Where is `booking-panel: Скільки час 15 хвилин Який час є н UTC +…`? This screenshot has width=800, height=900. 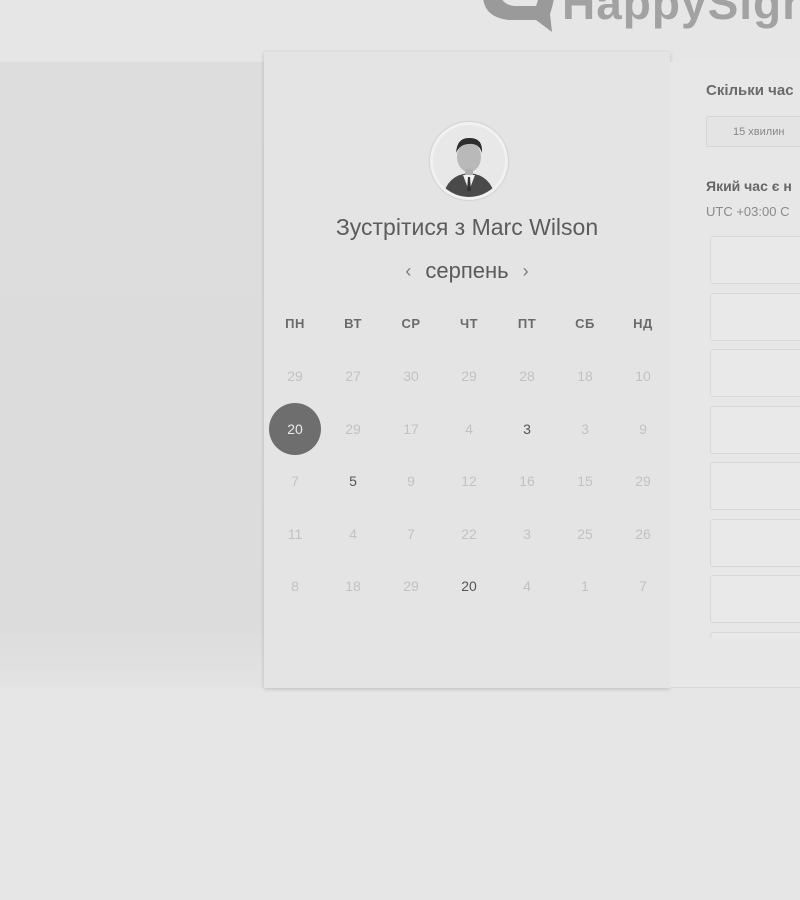 booking-panel: Скільки час 15 хвилин Який час є н UTC +… is located at coordinates (735, 375).